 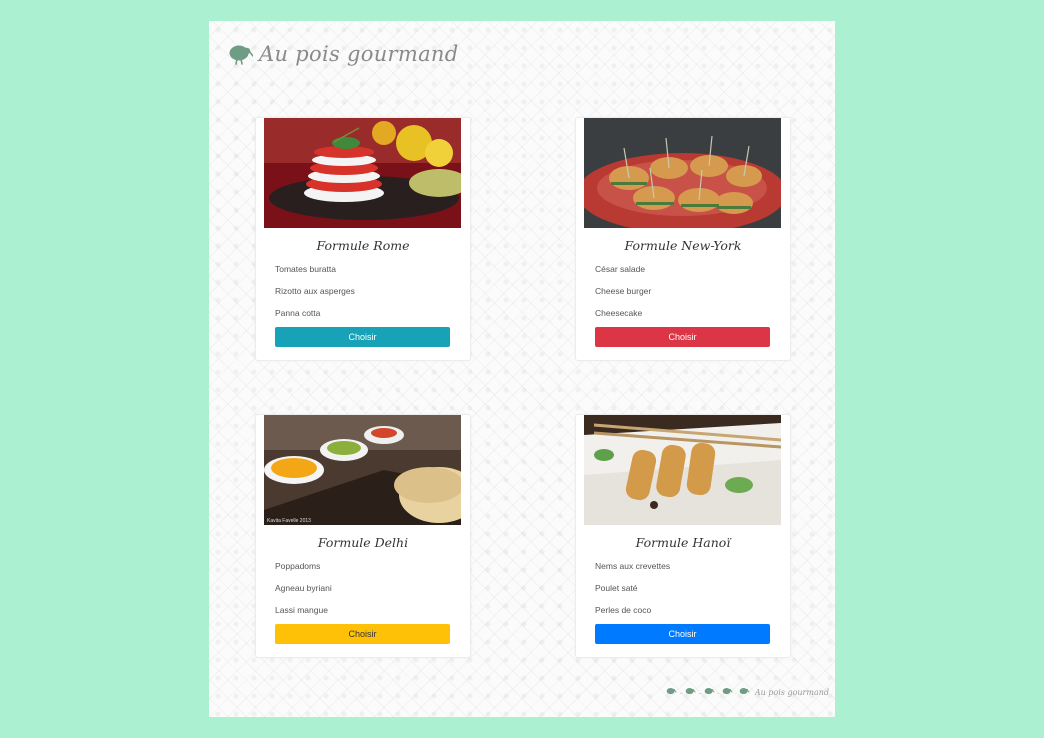 What do you see at coordinates (620, 269) in the screenshot?
I see `list-item: César salade` at bounding box center [620, 269].